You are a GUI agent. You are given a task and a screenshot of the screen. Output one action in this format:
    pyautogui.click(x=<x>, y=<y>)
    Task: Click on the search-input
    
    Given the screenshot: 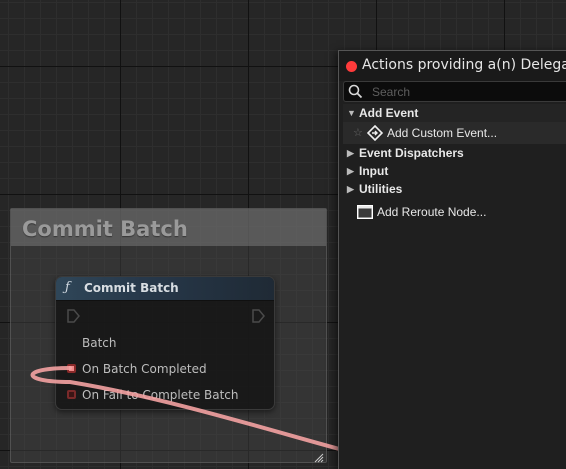 What is the action you would take?
    pyautogui.click(x=469, y=92)
    